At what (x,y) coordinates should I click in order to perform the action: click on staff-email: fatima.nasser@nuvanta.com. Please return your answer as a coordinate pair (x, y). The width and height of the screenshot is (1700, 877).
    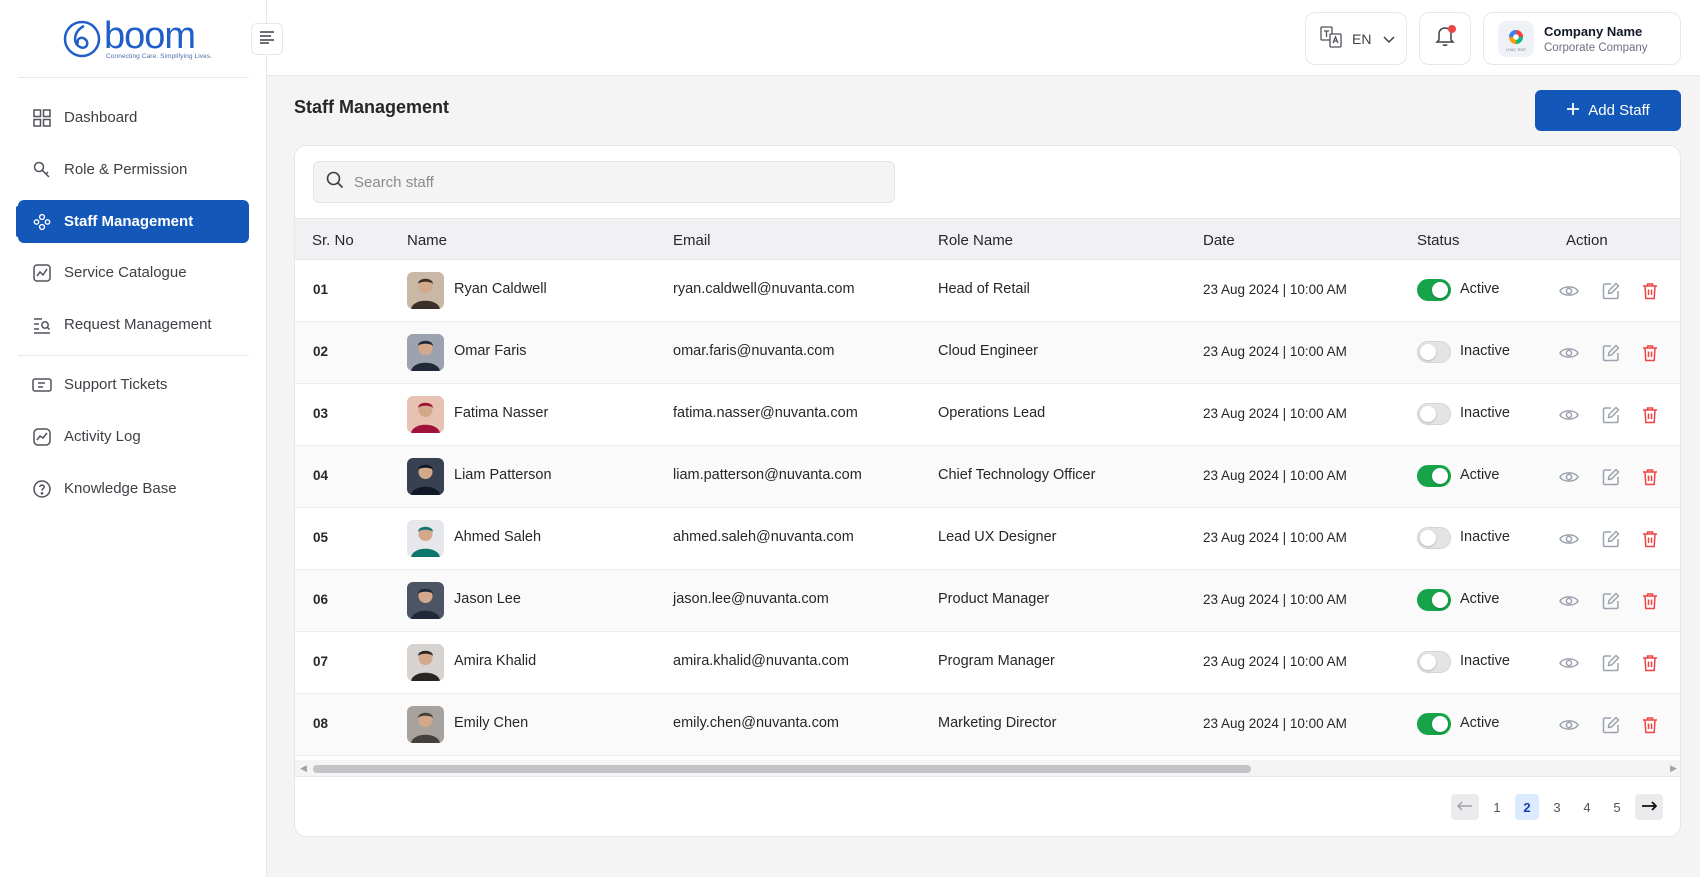
    Looking at the image, I should click on (765, 413).